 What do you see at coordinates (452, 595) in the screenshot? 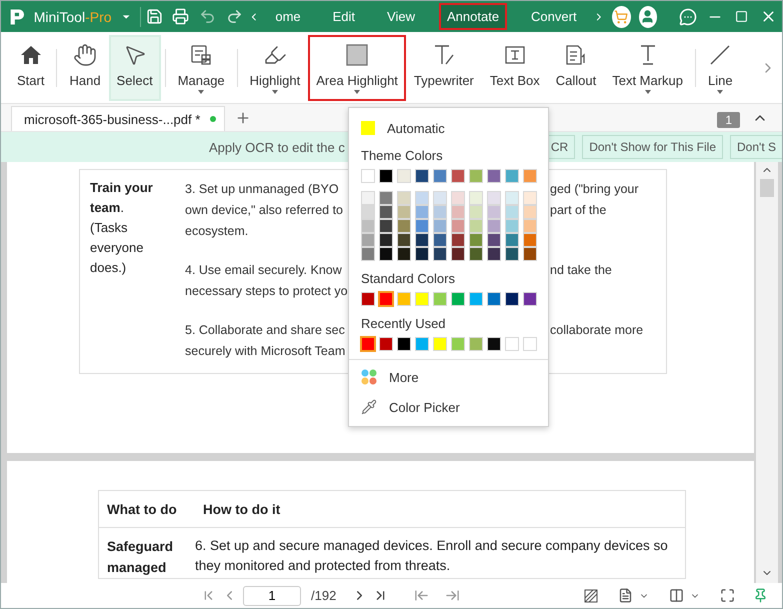
I see `forward-icon` at bounding box center [452, 595].